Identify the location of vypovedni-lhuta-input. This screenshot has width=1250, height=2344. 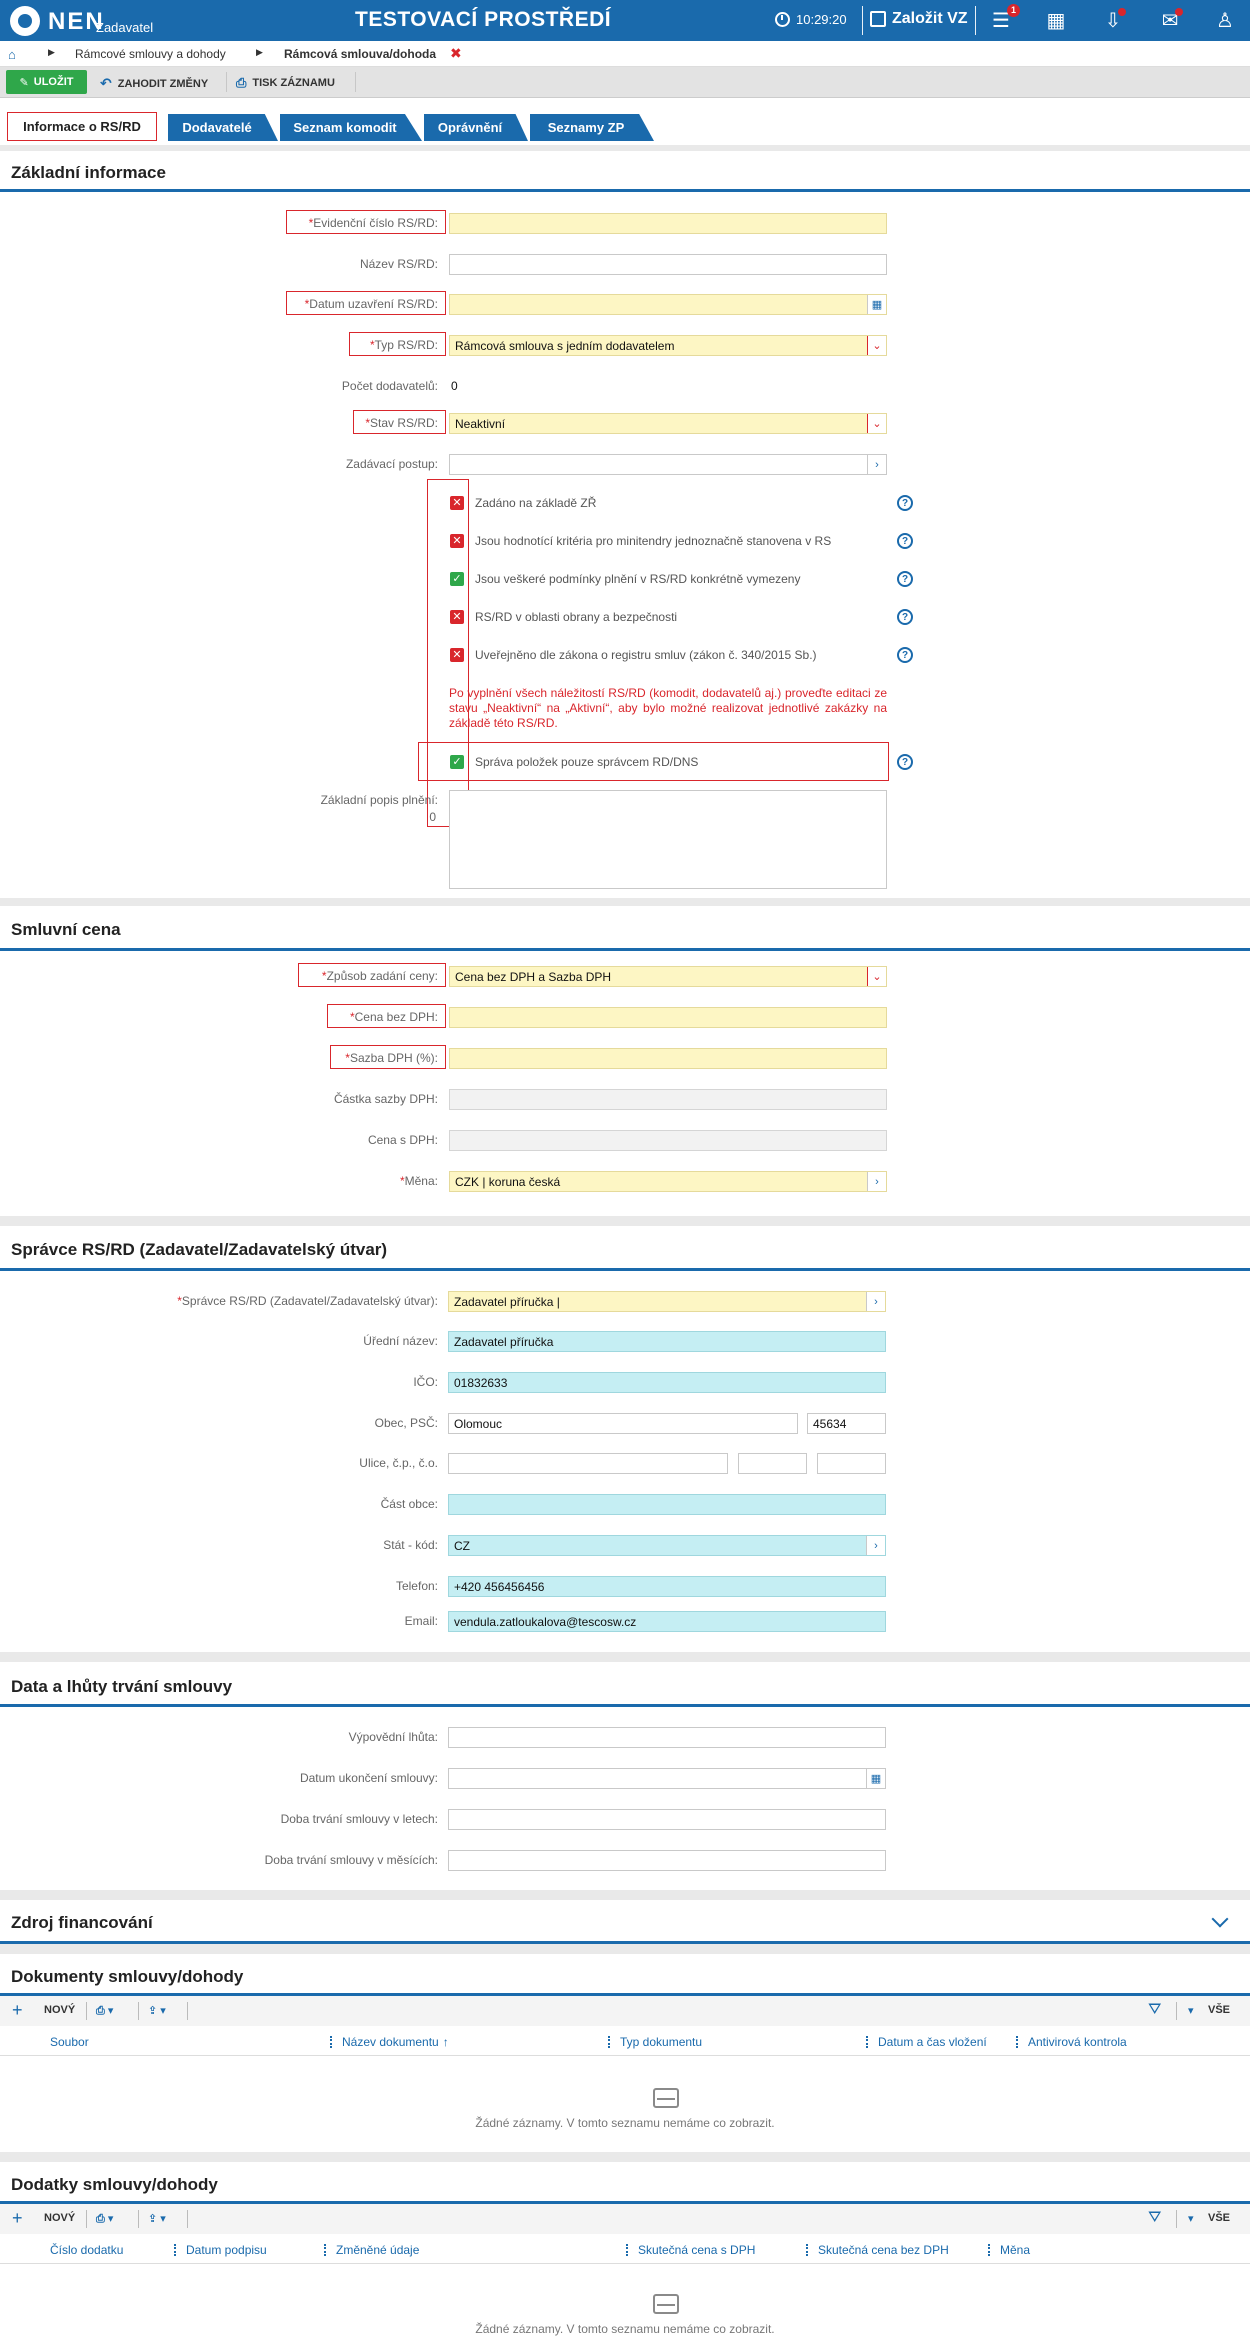
(667, 1737).